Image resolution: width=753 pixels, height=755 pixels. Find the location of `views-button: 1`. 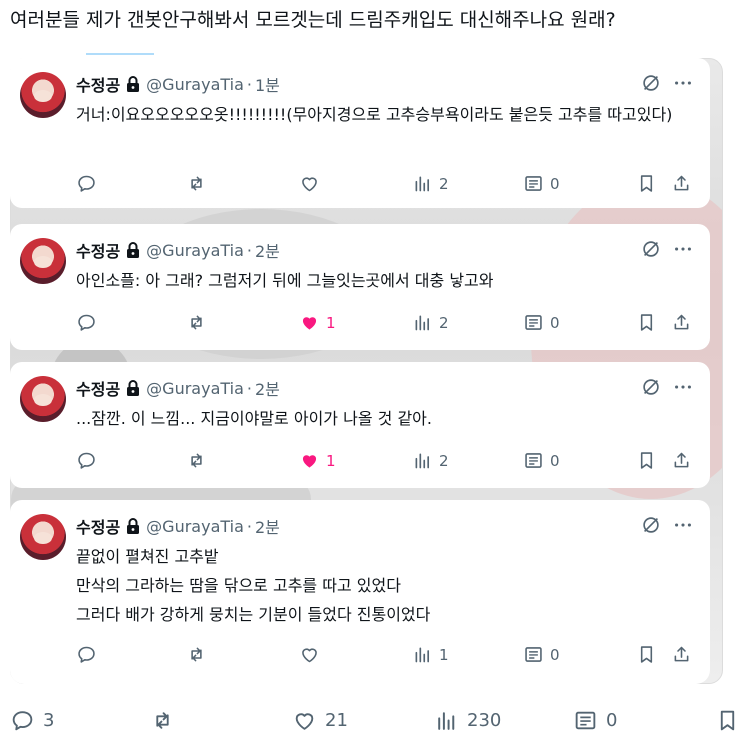

views-button: 1 is located at coordinates (430, 654).